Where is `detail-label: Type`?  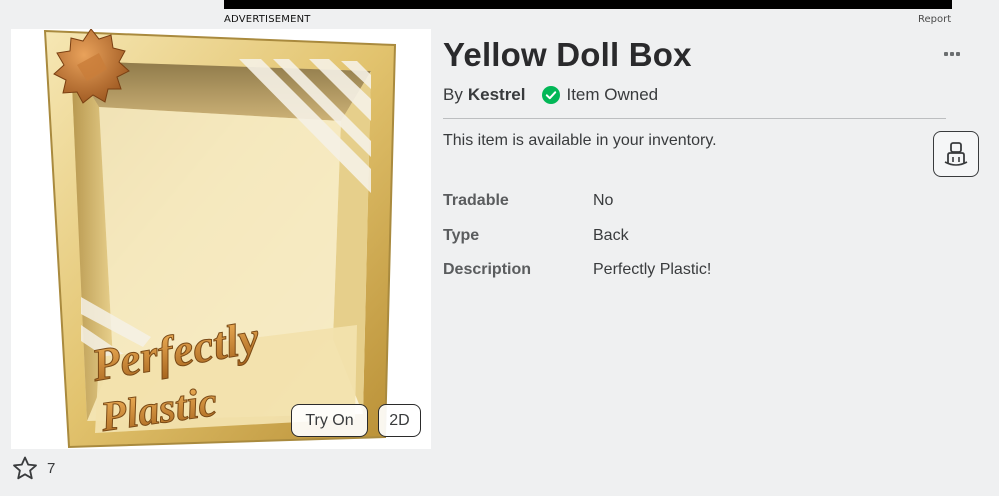 detail-label: Type is located at coordinates (461, 235).